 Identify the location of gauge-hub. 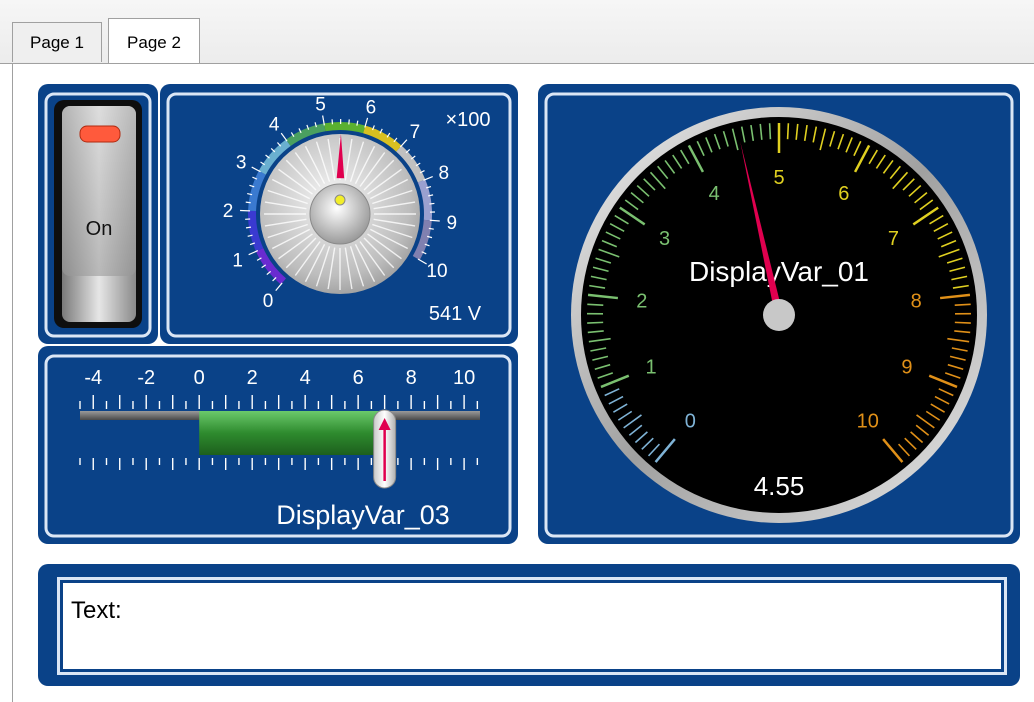
(779, 315).